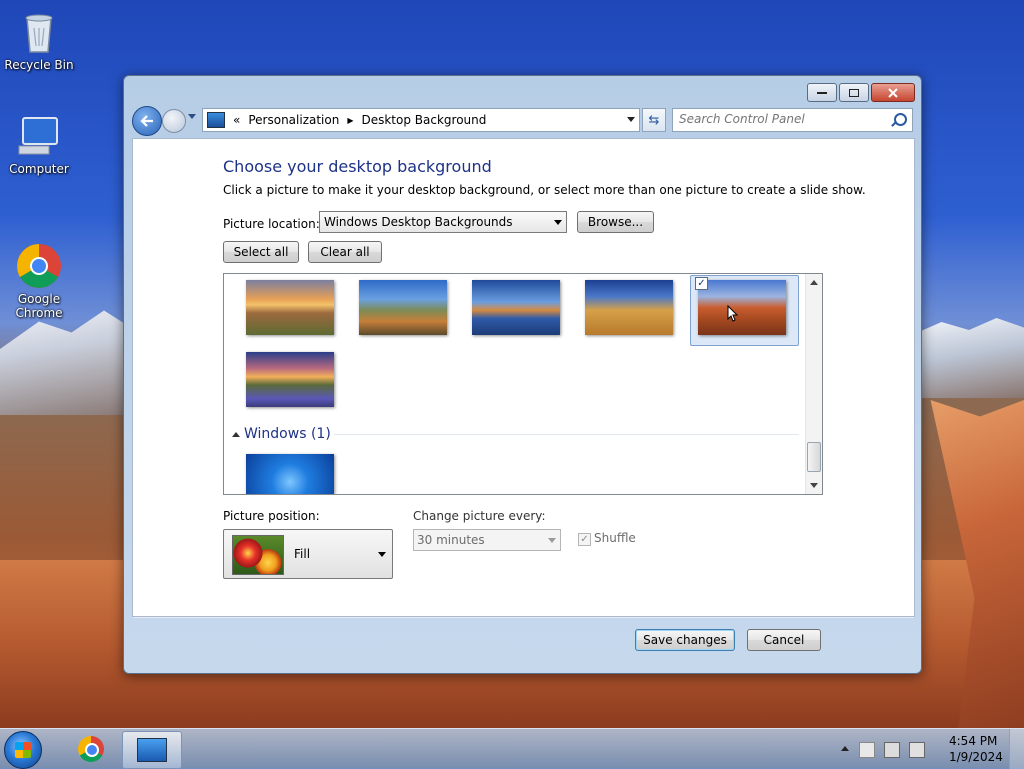  Describe the element at coordinates (487, 540) in the screenshot. I see `change-interval-select: 30 minutes` at that location.